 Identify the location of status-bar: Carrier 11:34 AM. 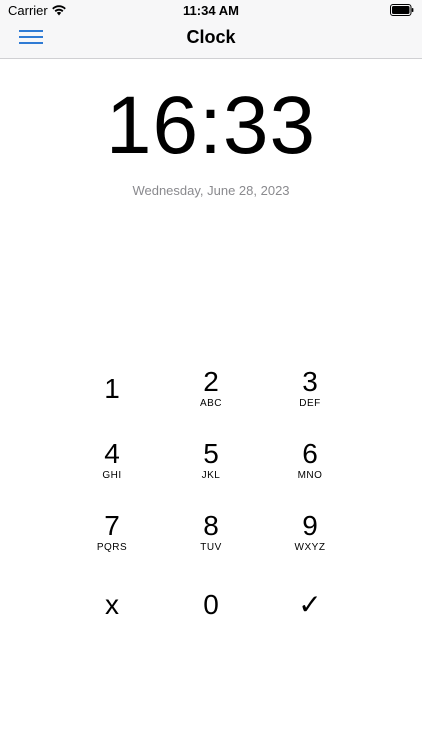
(211, 10).